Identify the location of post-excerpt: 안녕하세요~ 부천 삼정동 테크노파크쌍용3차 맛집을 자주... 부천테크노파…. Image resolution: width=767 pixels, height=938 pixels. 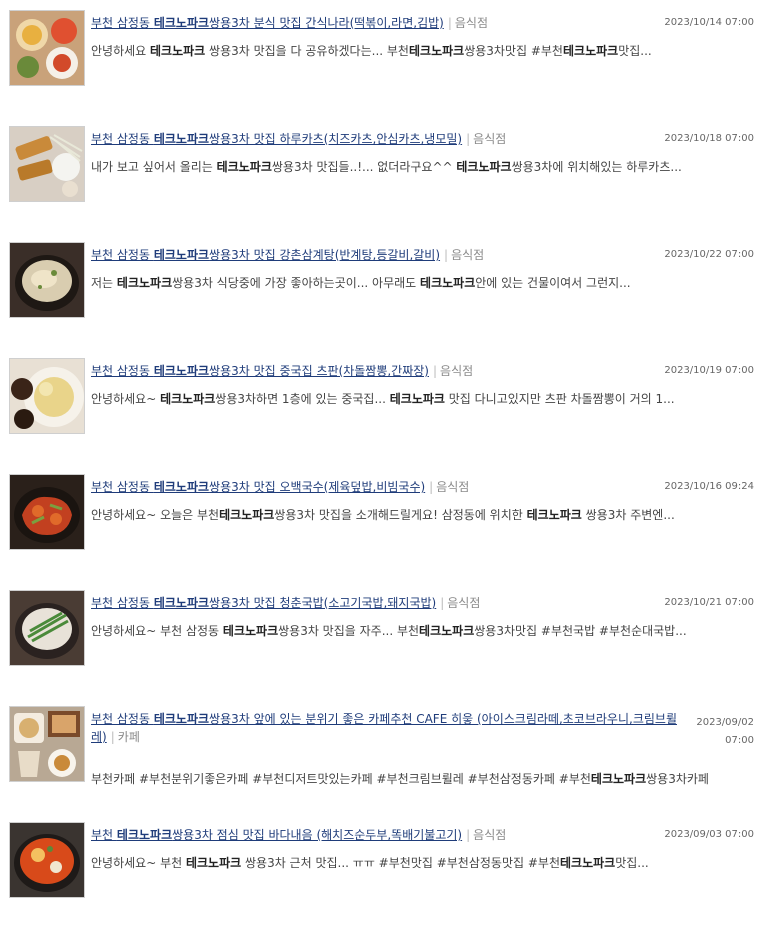
(423, 631).